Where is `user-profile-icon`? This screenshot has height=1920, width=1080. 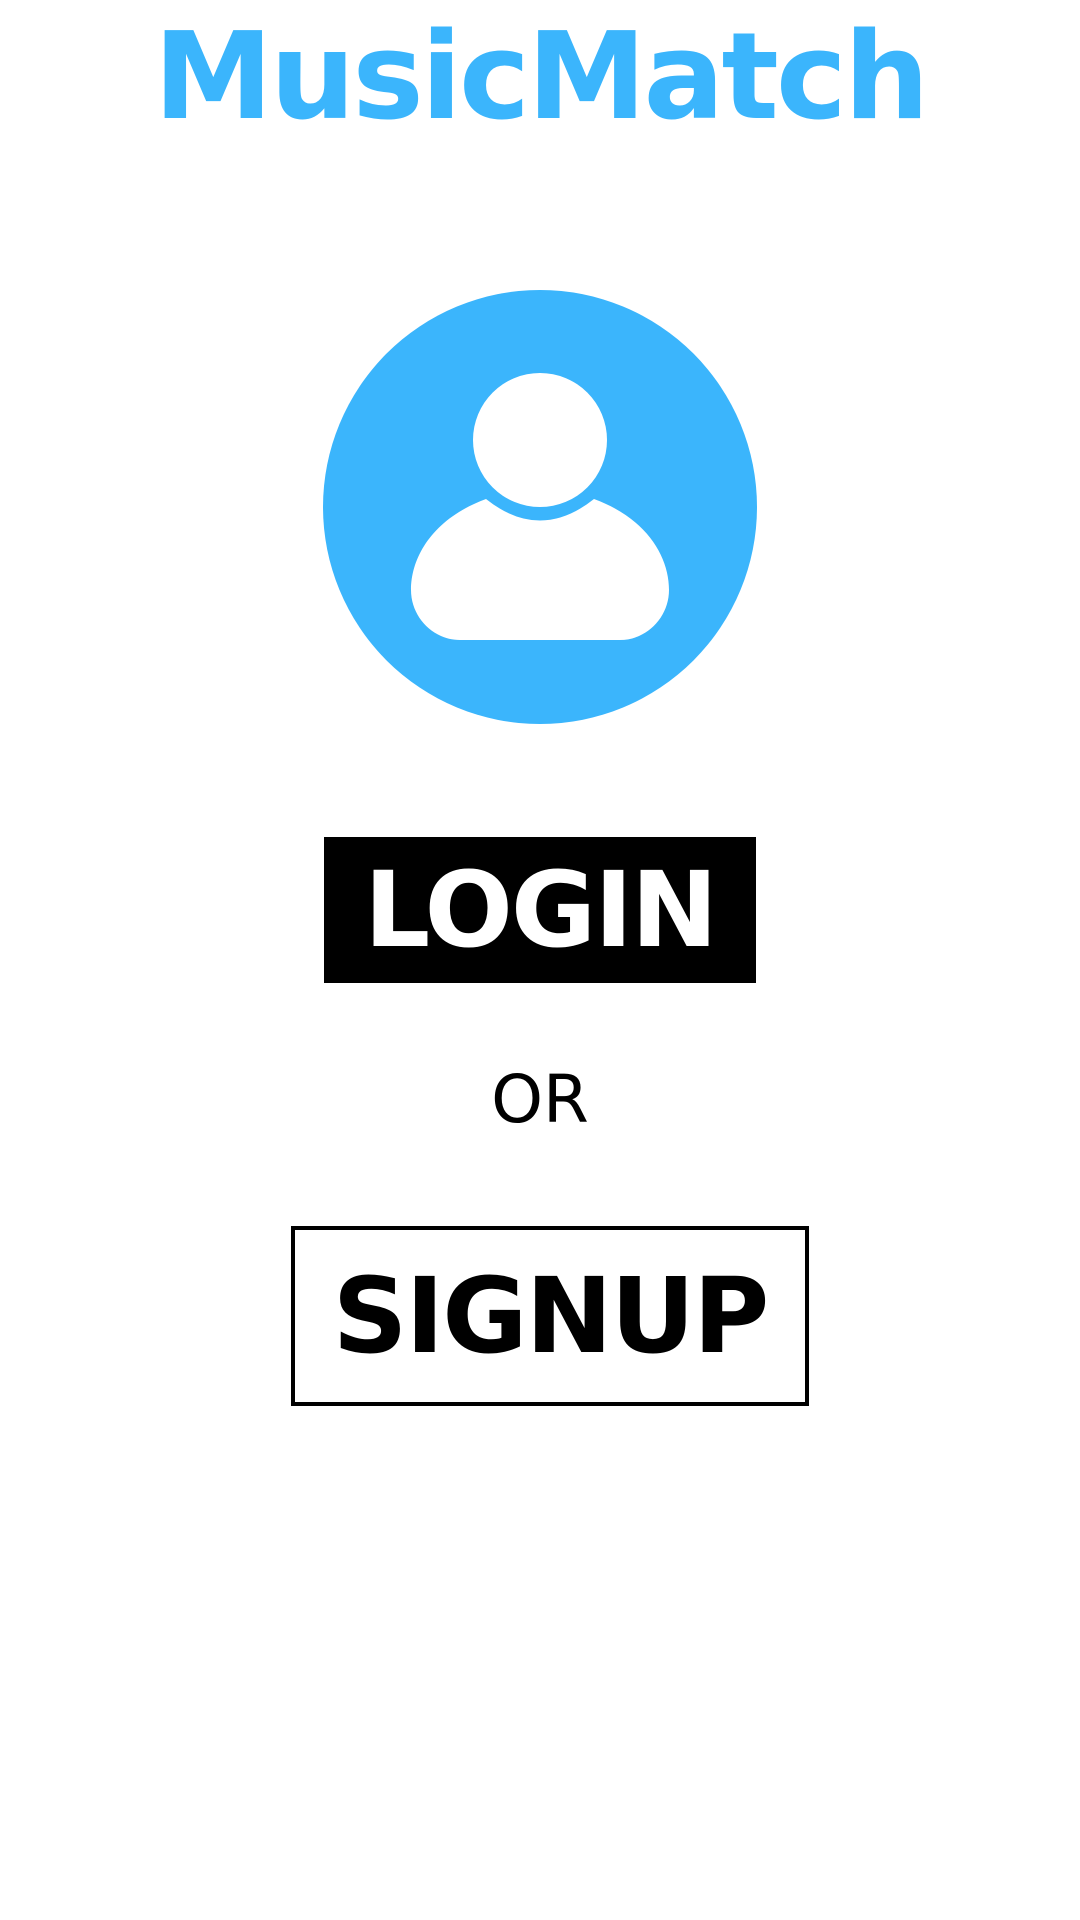 user-profile-icon is located at coordinates (540, 506).